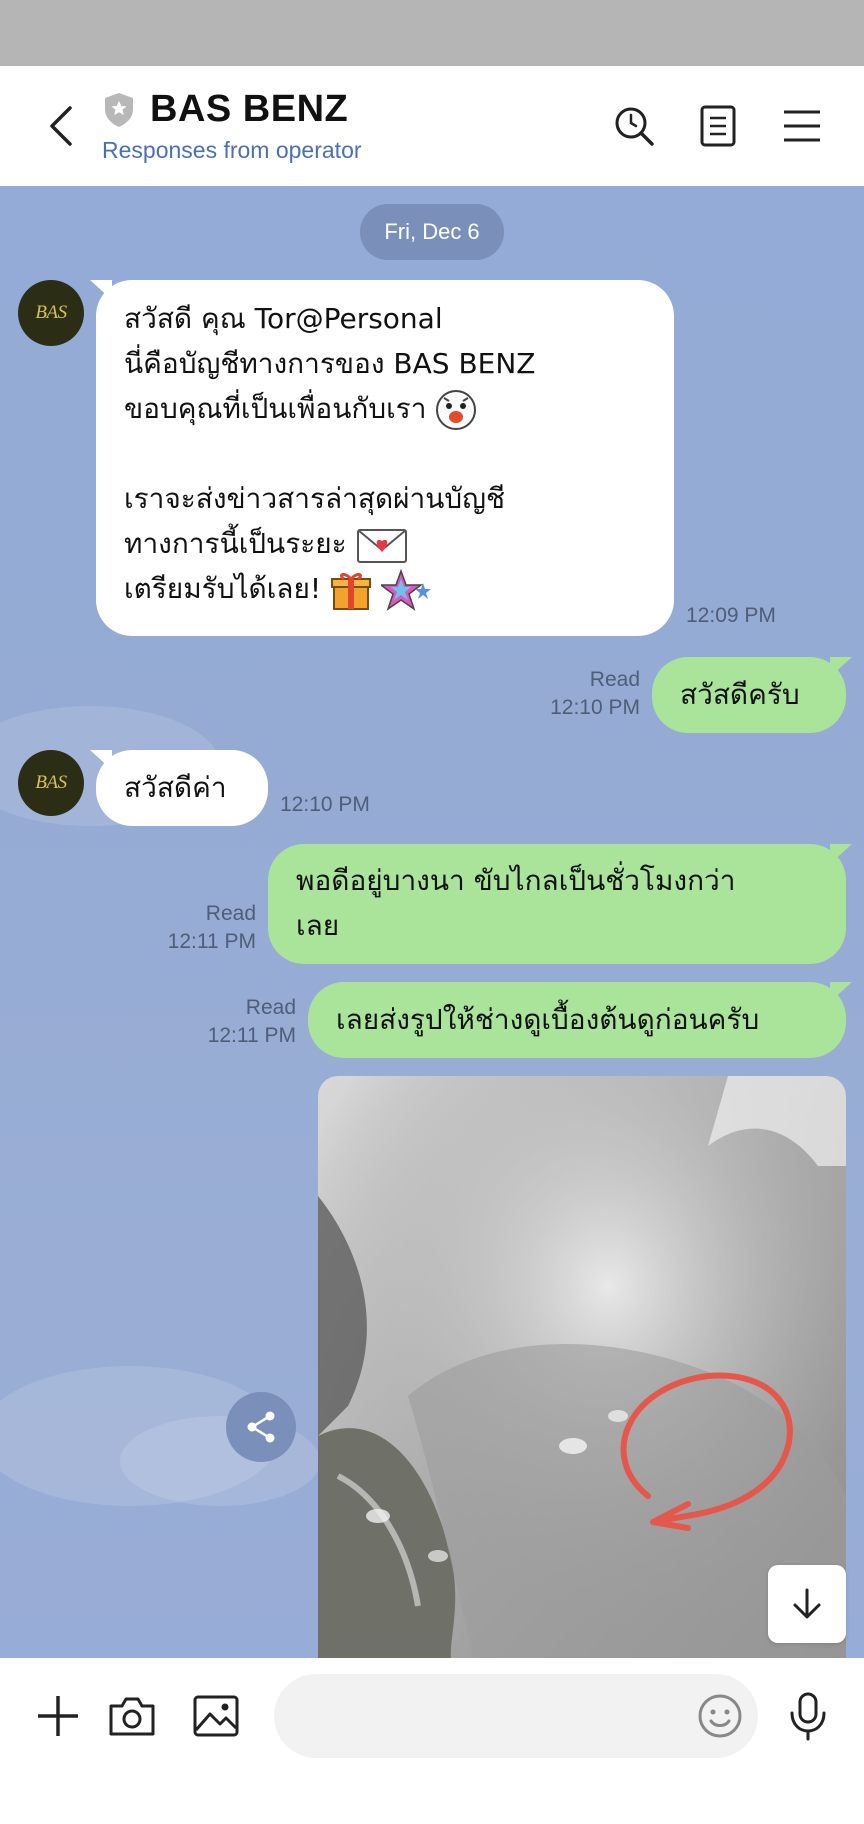 The height and width of the screenshot is (1824, 864). Describe the element at coordinates (283, 318) in the screenshot. I see `message-line: สวัสดี คุณ Tor@Personal` at that location.